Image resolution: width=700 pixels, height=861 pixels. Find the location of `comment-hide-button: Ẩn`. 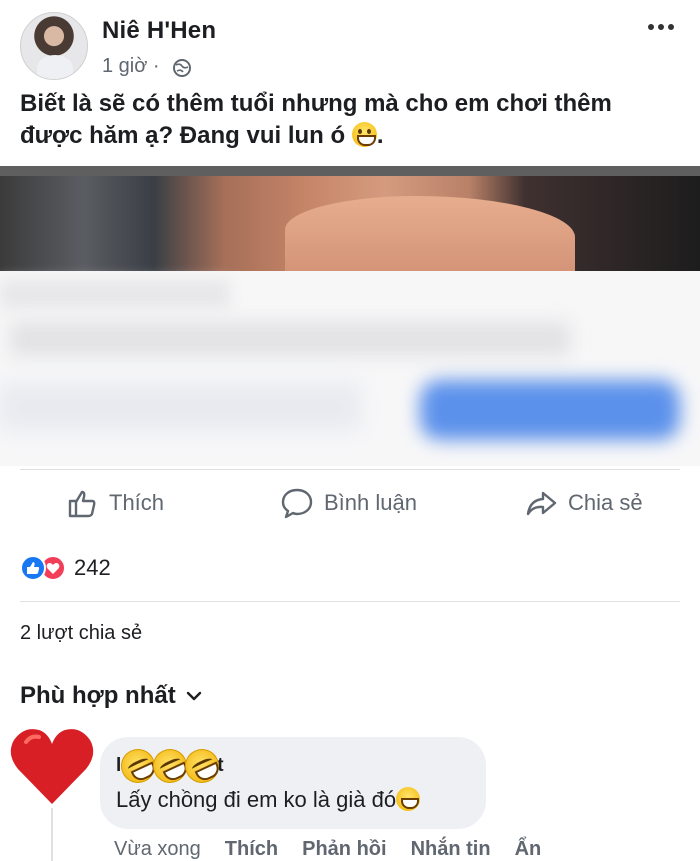

comment-hide-button: Ẩn is located at coordinates (528, 849).